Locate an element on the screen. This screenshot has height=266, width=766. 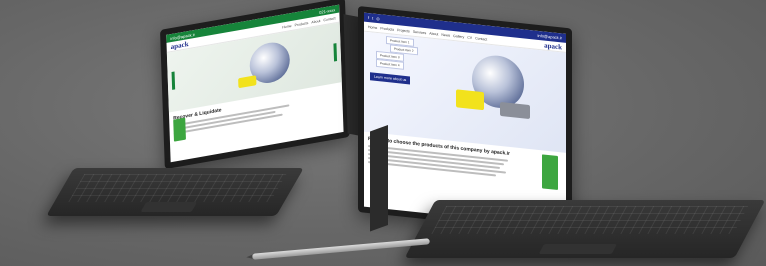
twitter-icon: t is located at coordinates (372, 17).